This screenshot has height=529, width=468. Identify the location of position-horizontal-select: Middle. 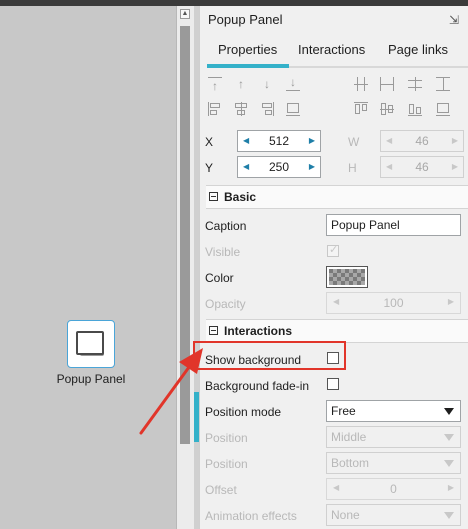
(393, 437).